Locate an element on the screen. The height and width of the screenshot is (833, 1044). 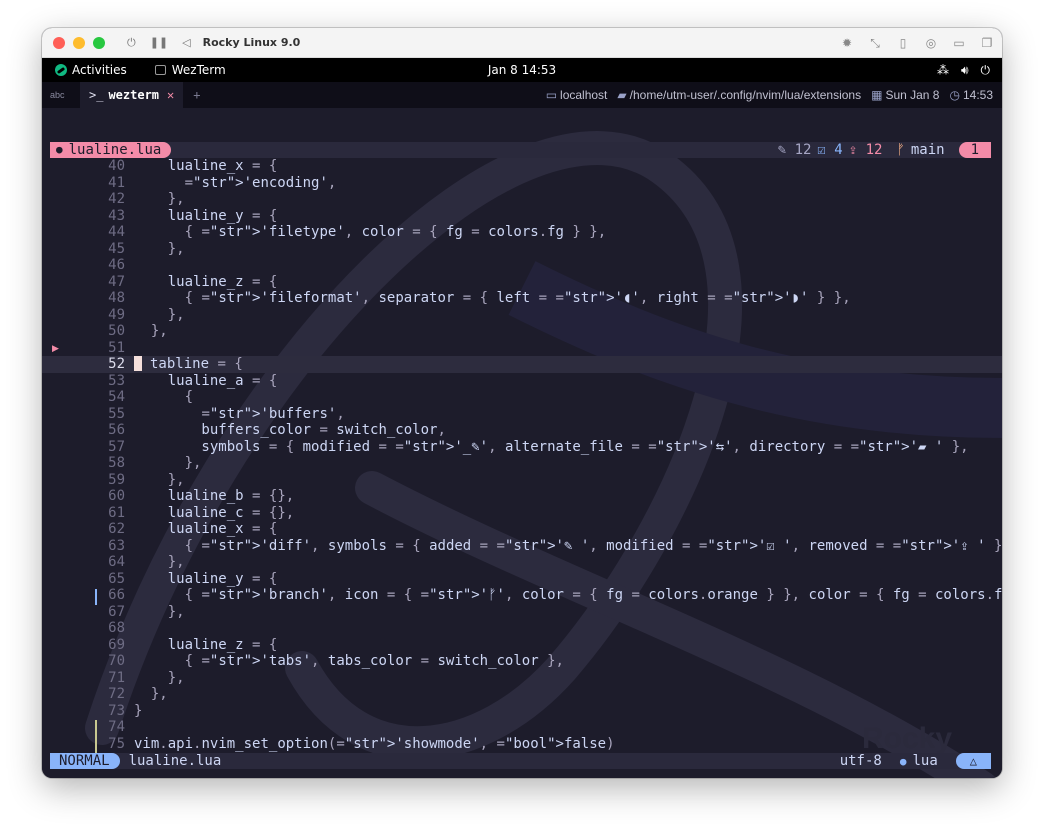
code-line: 40 lualine_x = { is located at coordinates (522, 166).